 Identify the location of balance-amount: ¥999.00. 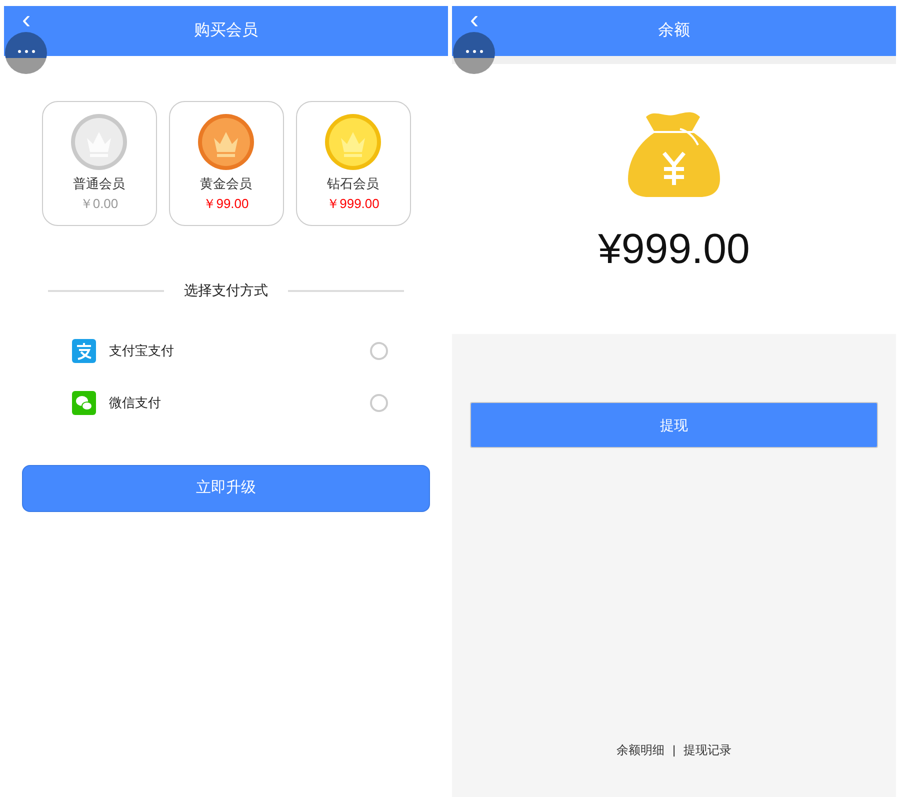
(674, 249).